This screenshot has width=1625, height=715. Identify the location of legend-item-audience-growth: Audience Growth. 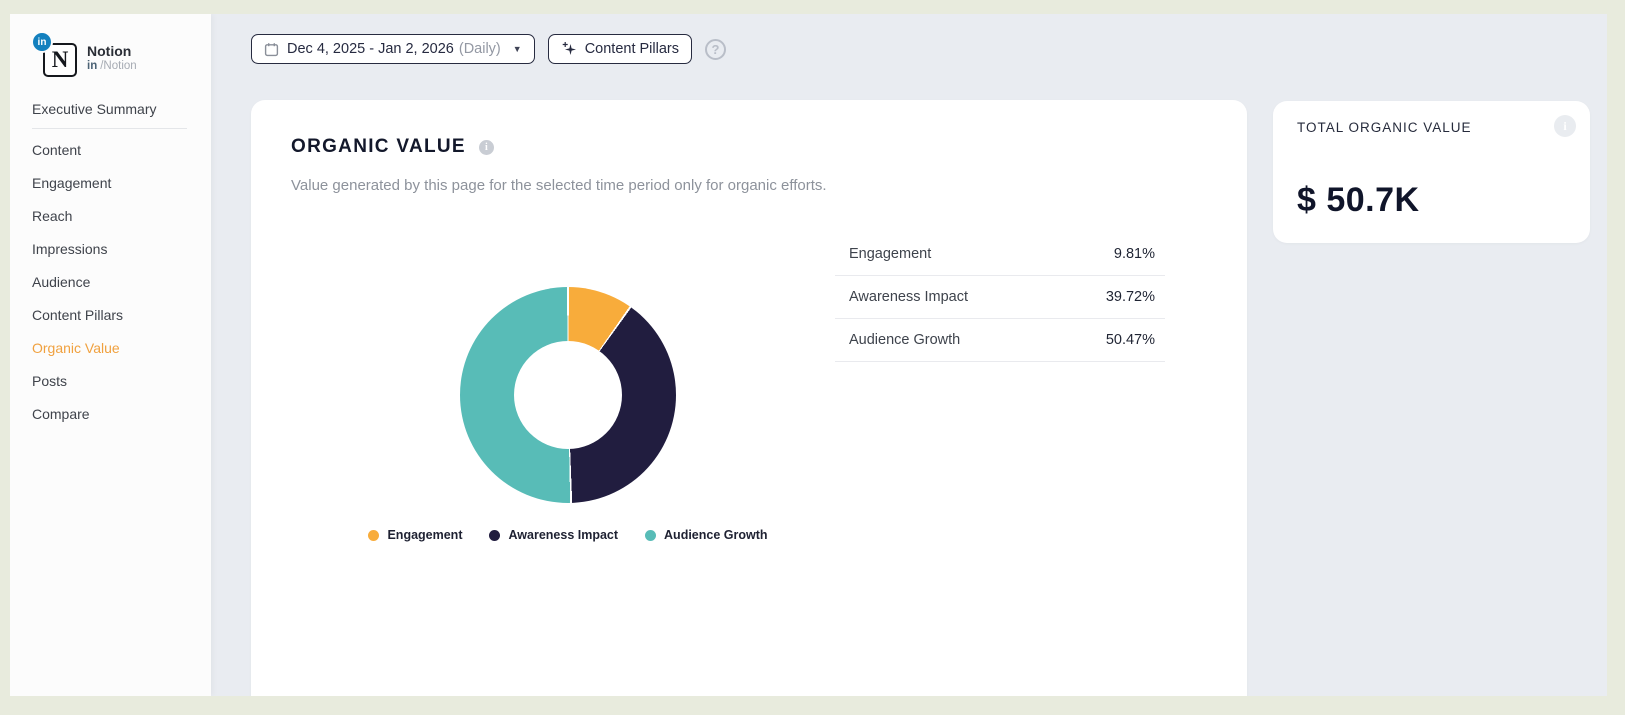
(706, 535).